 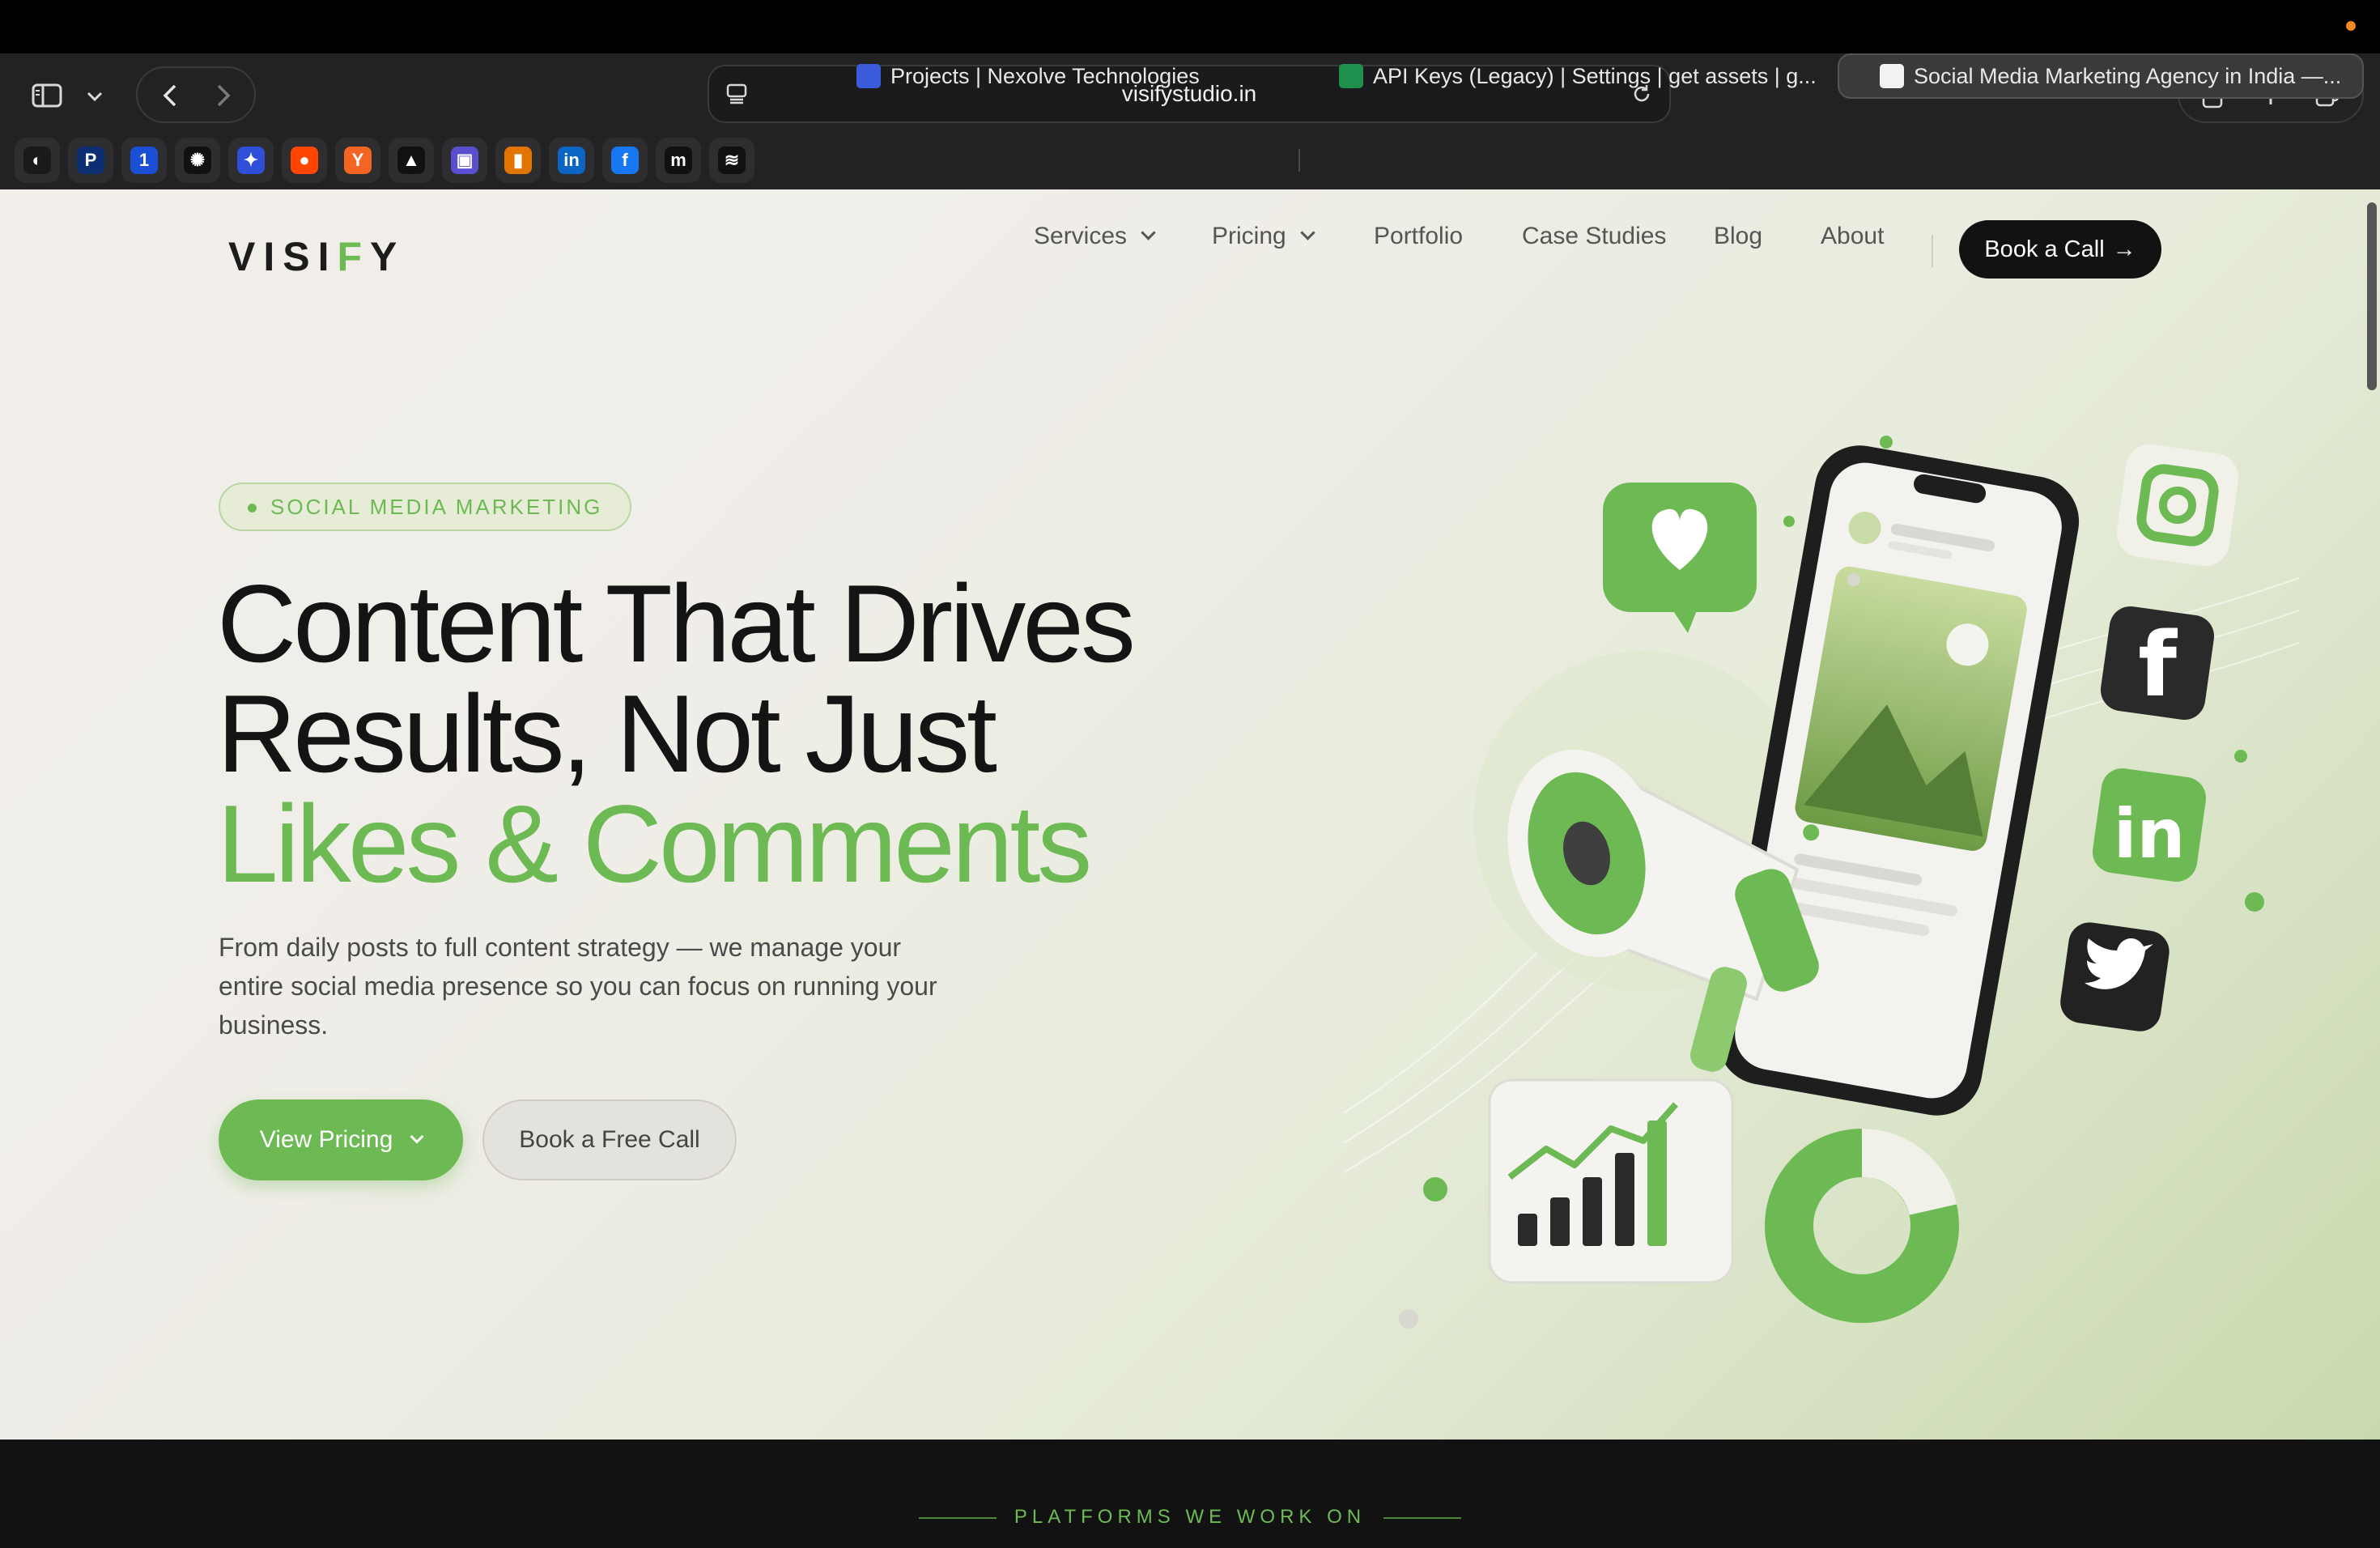 I want to click on recording-indicator-icon, so click(x=2351, y=26).